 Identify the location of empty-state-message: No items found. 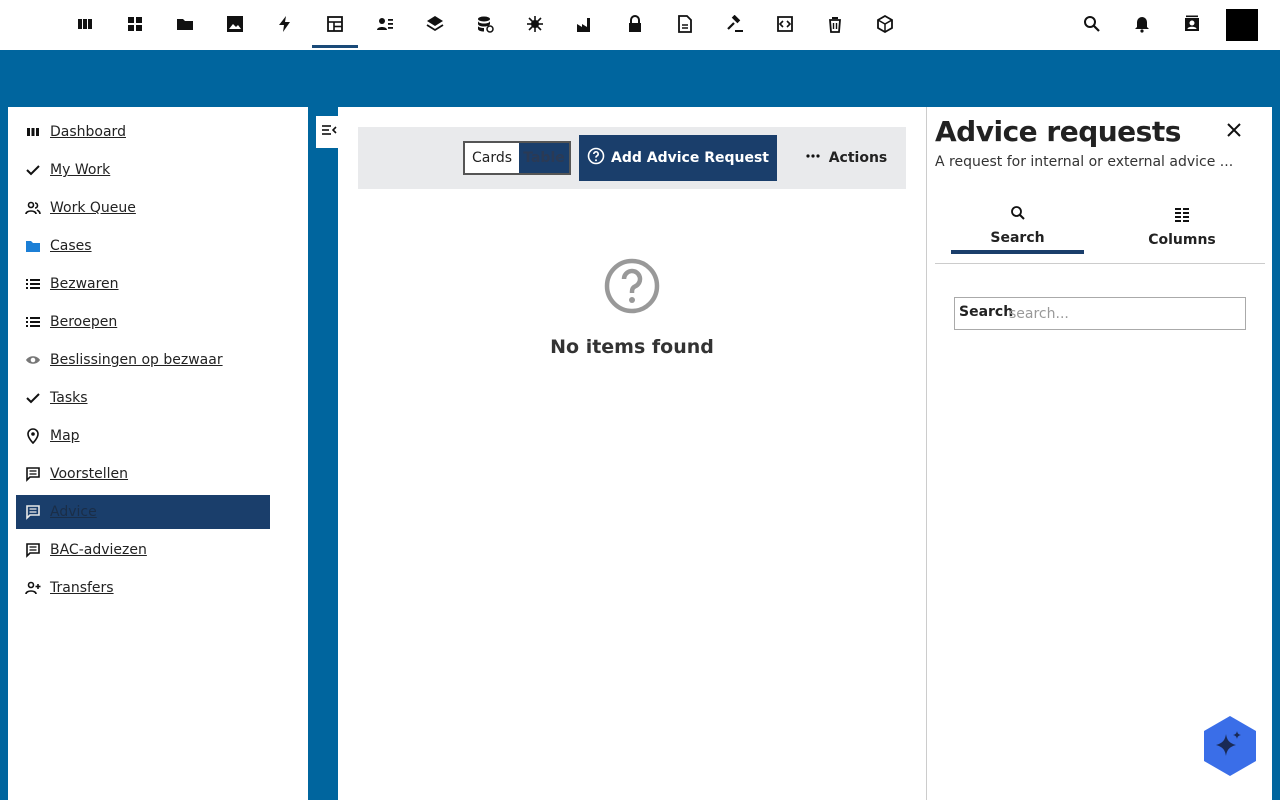
(632, 347).